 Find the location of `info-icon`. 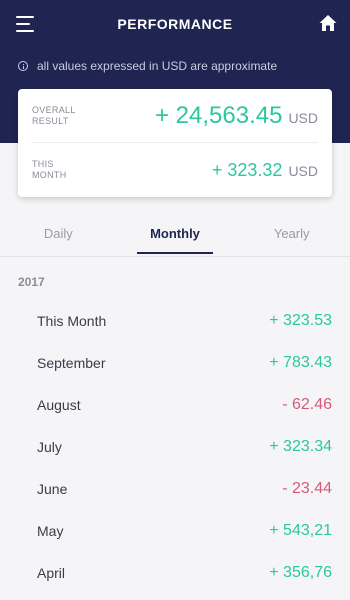

info-icon is located at coordinates (23, 66).